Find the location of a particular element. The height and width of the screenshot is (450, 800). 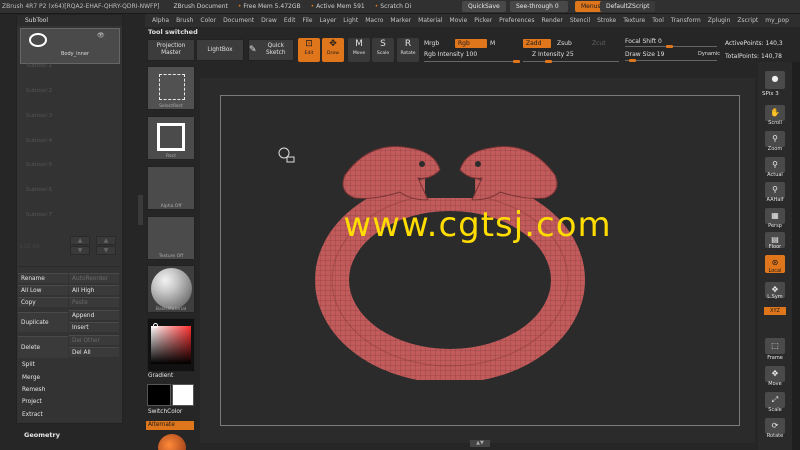

focal-shift-label: Focal Shift 0 is located at coordinates (643, 41).